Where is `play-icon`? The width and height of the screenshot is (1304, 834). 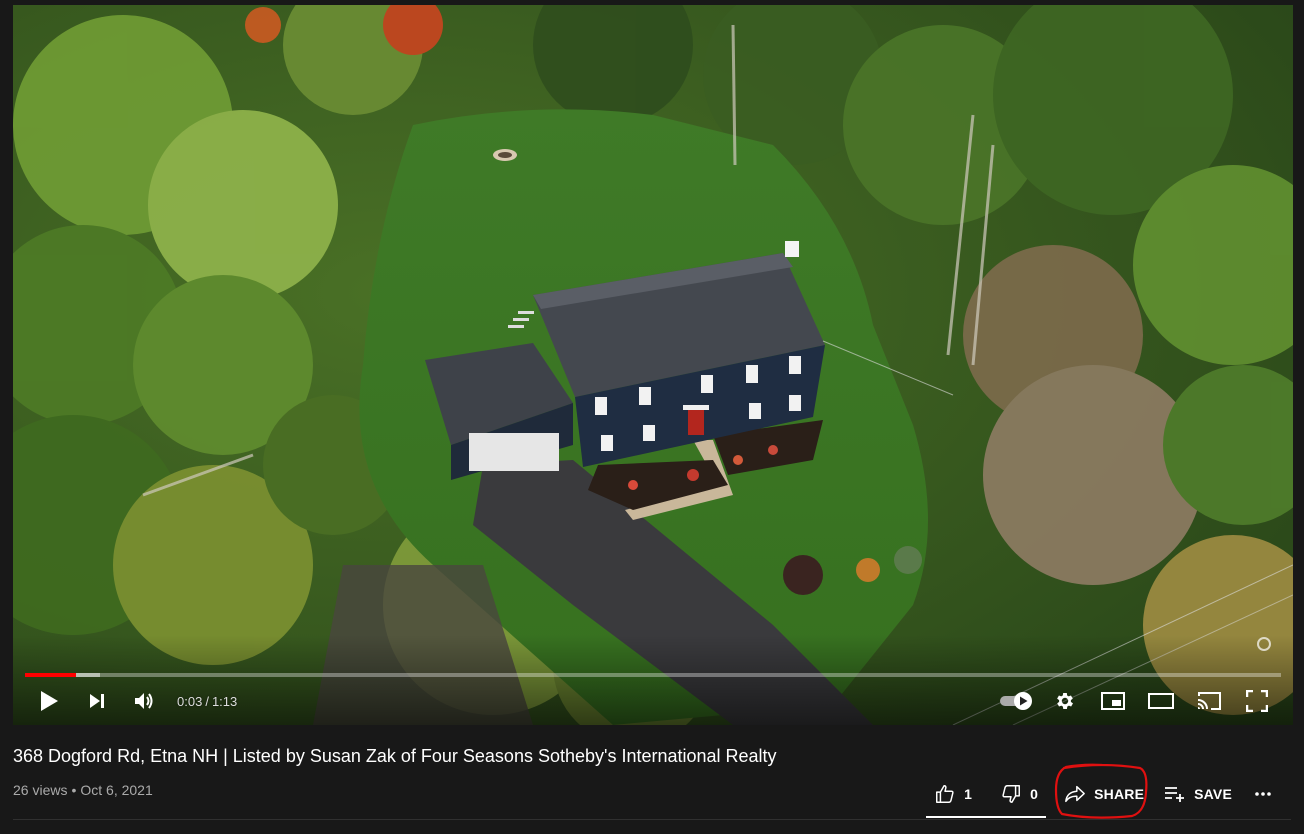 play-icon is located at coordinates (49, 701).